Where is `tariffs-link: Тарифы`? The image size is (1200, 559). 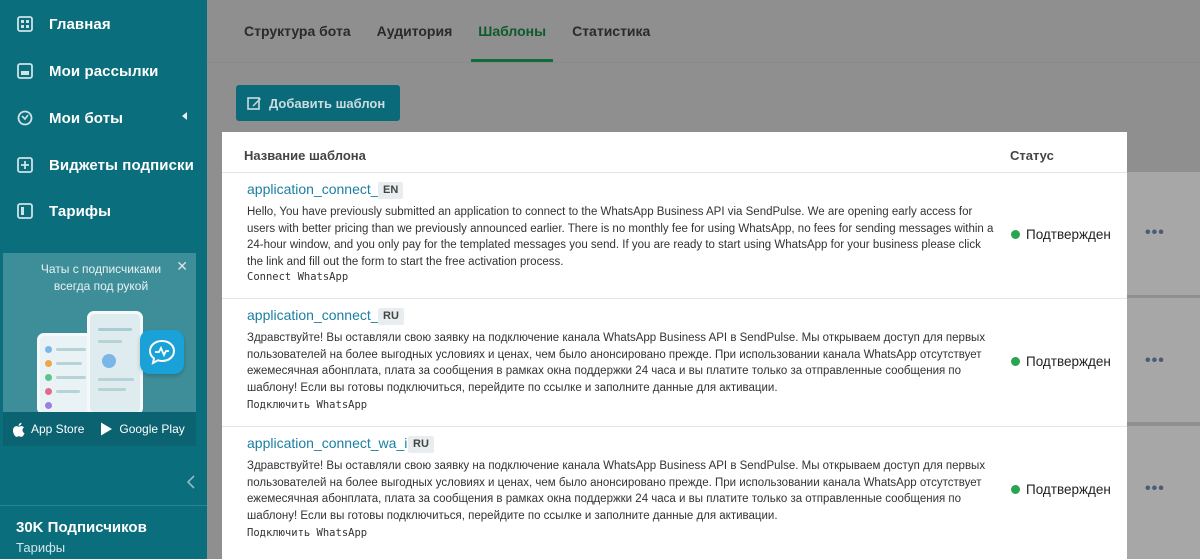 tariffs-link: Тарифы is located at coordinates (40, 547).